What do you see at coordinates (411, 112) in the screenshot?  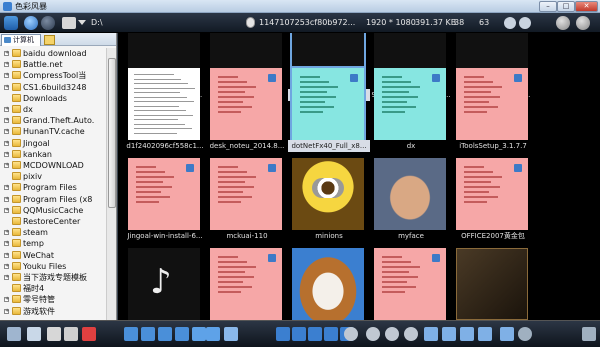 I see `thumbnail-item: dx` at bounding box center [411, 112].